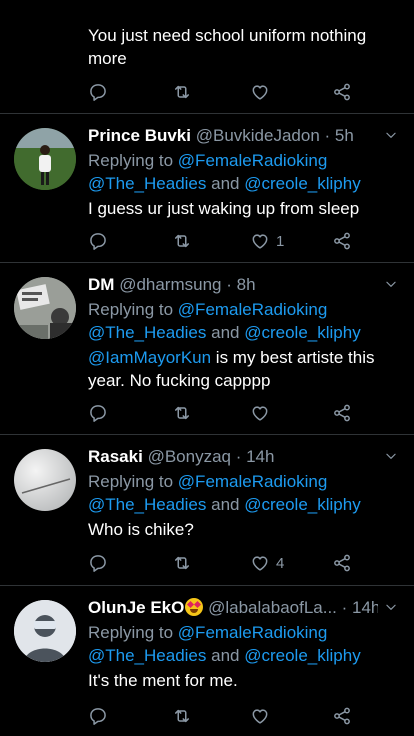  Describe the element at coordinates (163, 680) in the screenshot. I see `tweet-text: It's the ment for me.` at that location.